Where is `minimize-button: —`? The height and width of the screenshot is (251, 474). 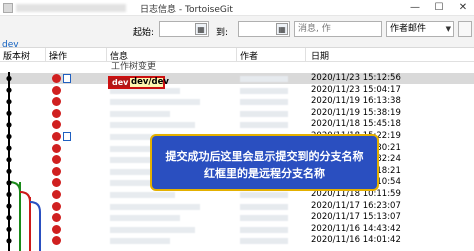
minimize-button: — is located at coordinates (415, 8).